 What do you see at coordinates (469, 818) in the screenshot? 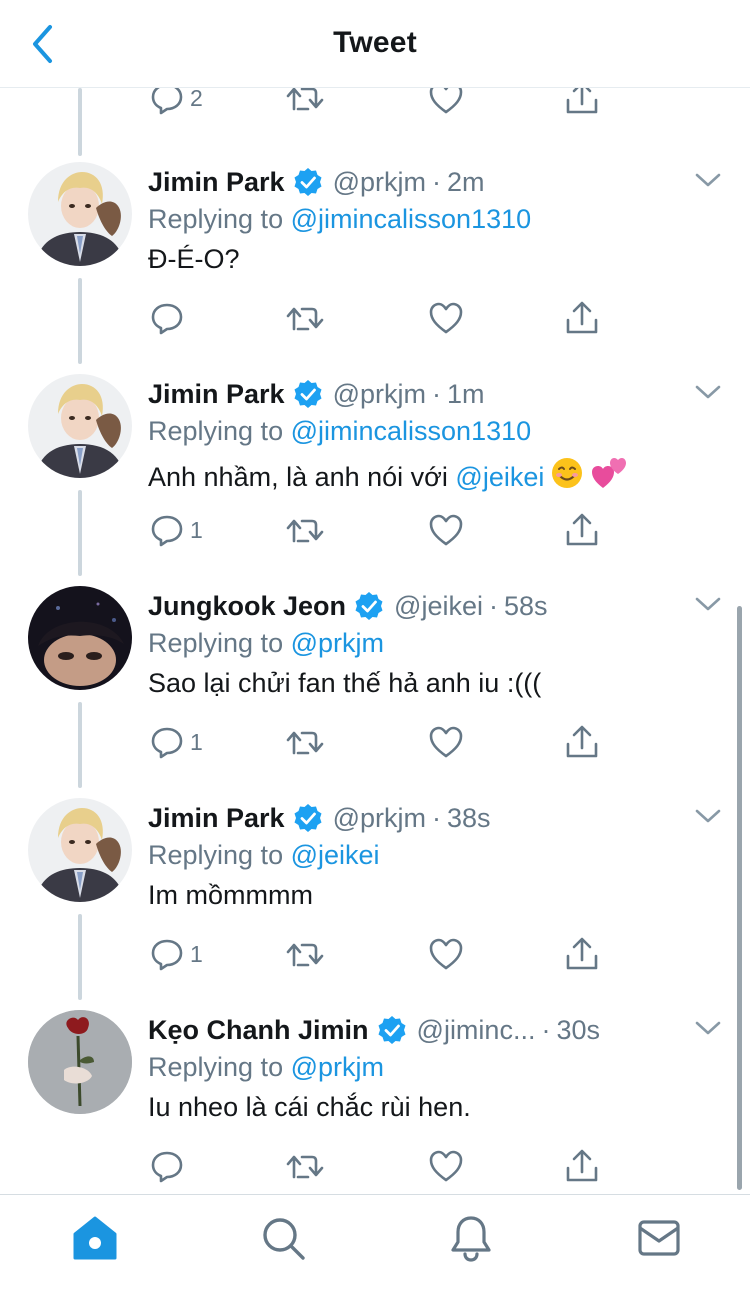
I see `timestamp: 38s` at bounding box center [469, 818].